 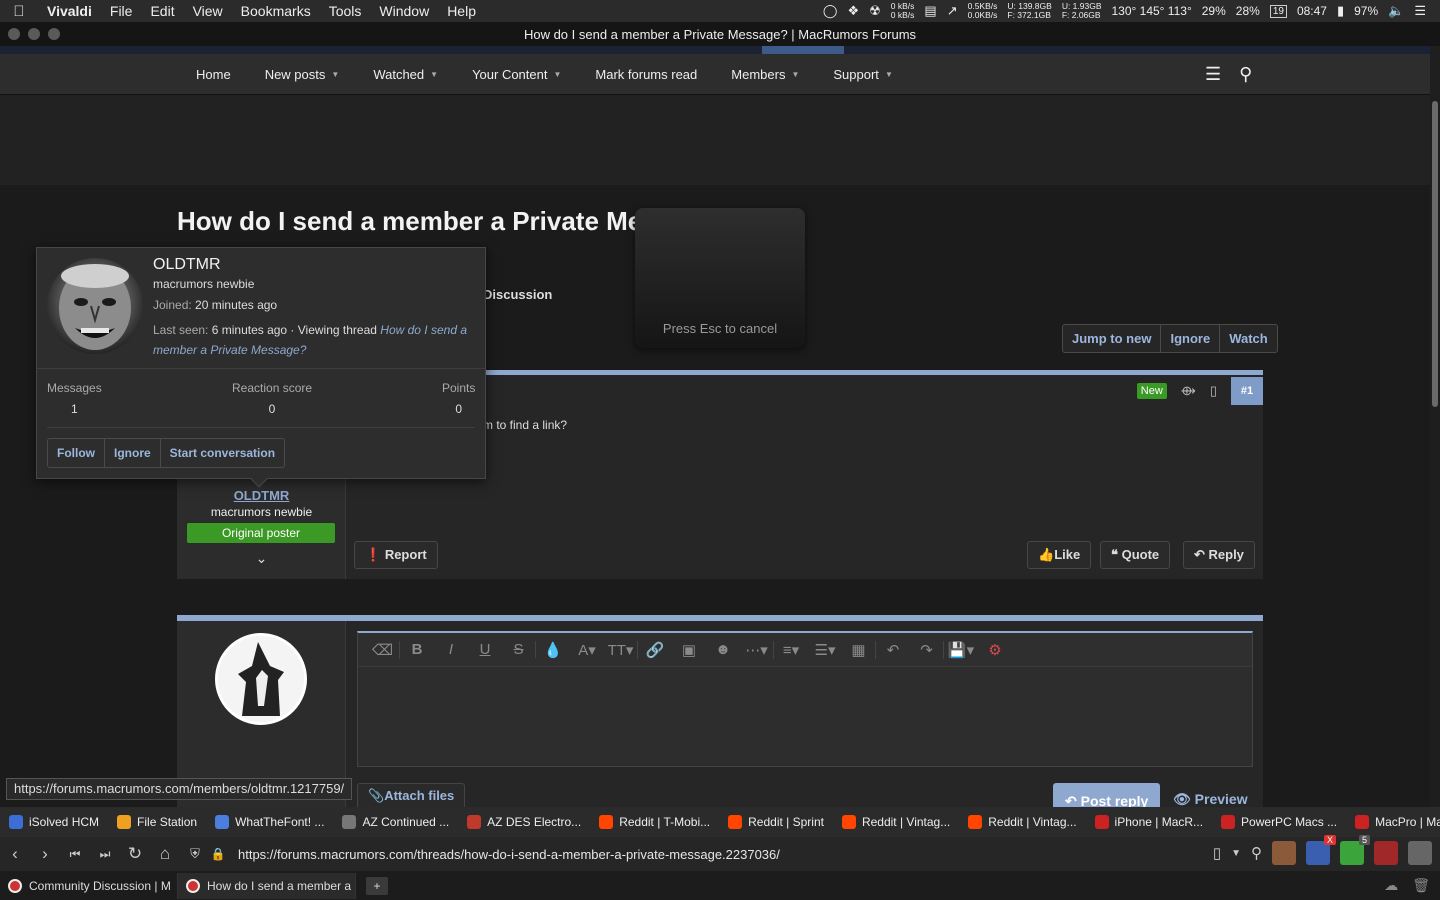 What do you see at coordinates (74, 398) in the screenshot?
I see `stat-messages: Messages 1` at bounding box center [74, 398].